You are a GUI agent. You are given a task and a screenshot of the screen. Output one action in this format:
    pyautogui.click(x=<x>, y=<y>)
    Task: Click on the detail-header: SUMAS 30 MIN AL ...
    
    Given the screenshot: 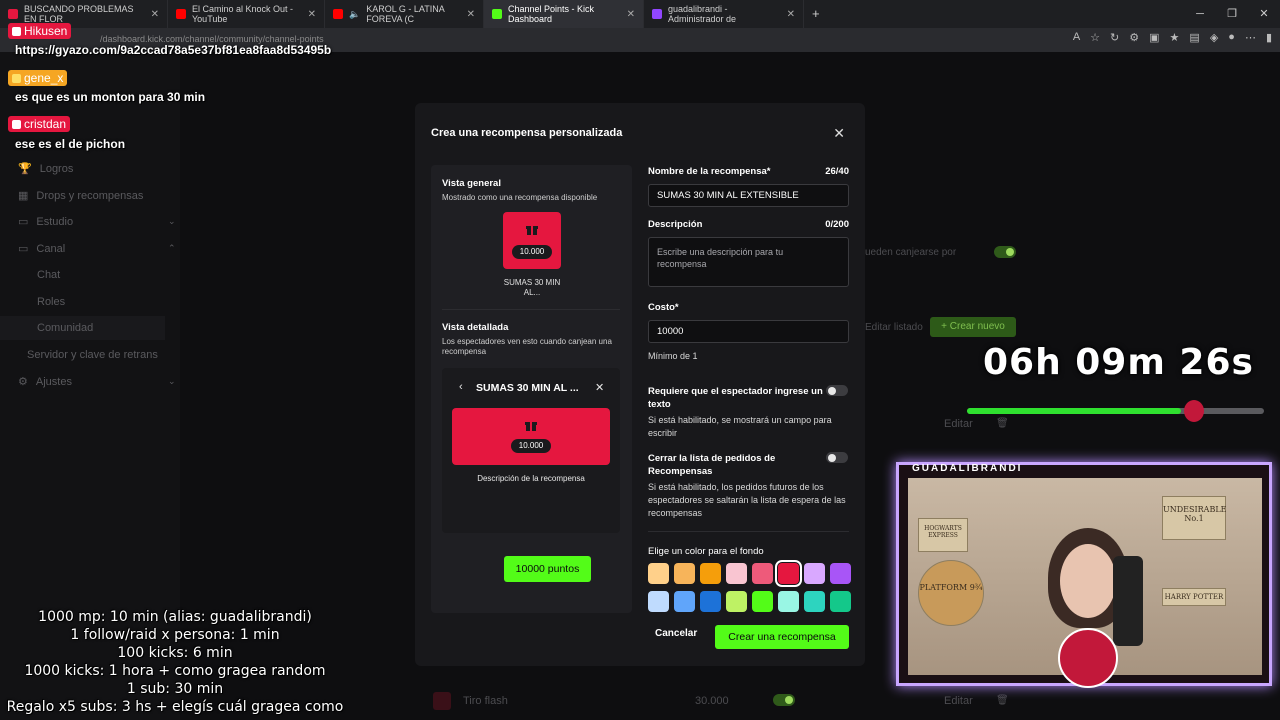 What is the action you would take?
    pyautogui.click(x=527, y=388)
    